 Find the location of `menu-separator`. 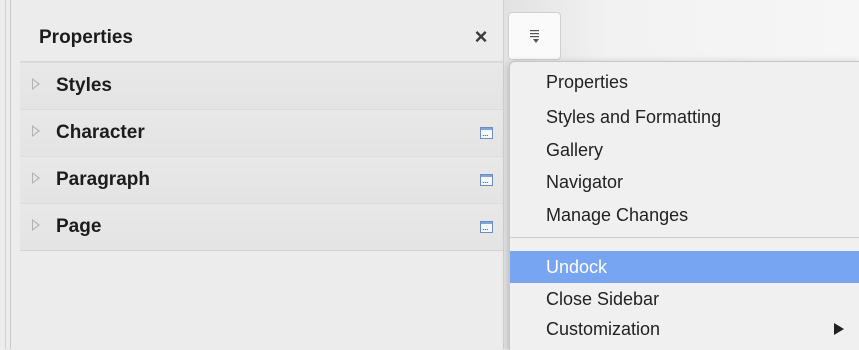

menu-separator is located at coordinates (684, 237).